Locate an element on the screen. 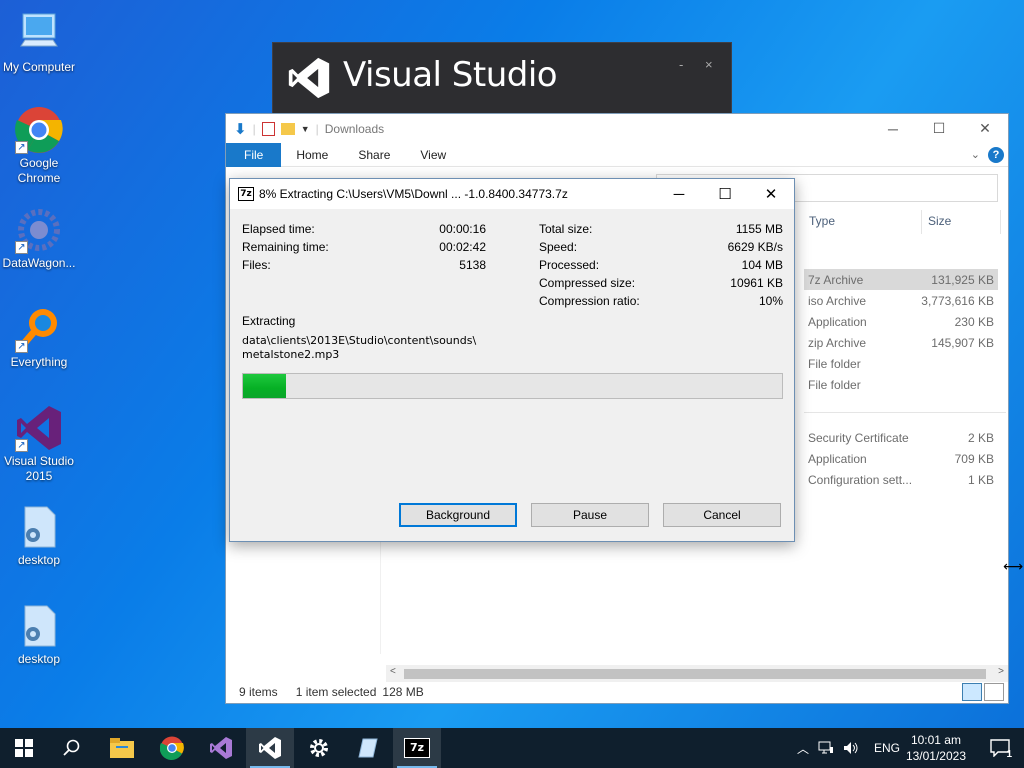  chrome-icon: ↗ is located at coordinates (39, 130).